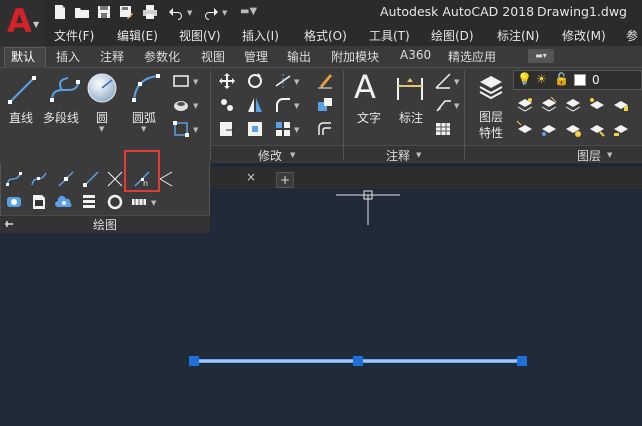 Image resolution: width=642 pixels, height=426 pixels. I want to click on modify-panel-title: 修改, so click(270, 155).